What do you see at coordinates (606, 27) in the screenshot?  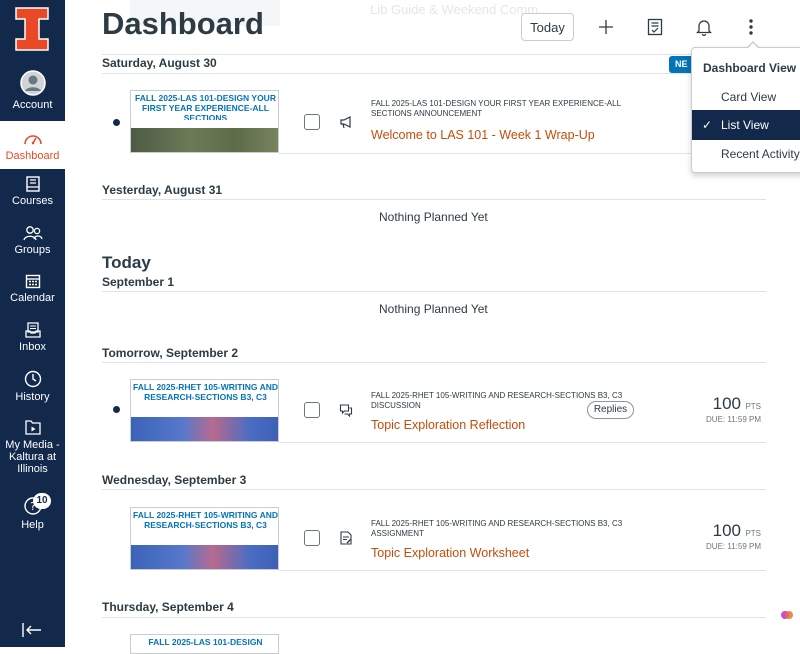 I see `add-icon` at bounding box center [606, 27].